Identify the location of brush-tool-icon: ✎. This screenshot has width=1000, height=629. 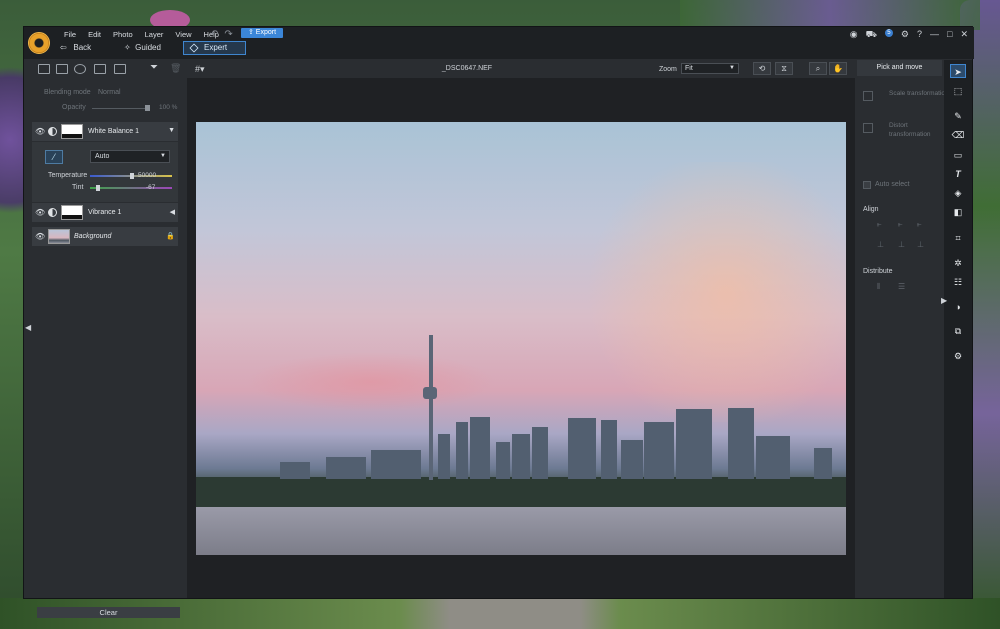
(958, 116).